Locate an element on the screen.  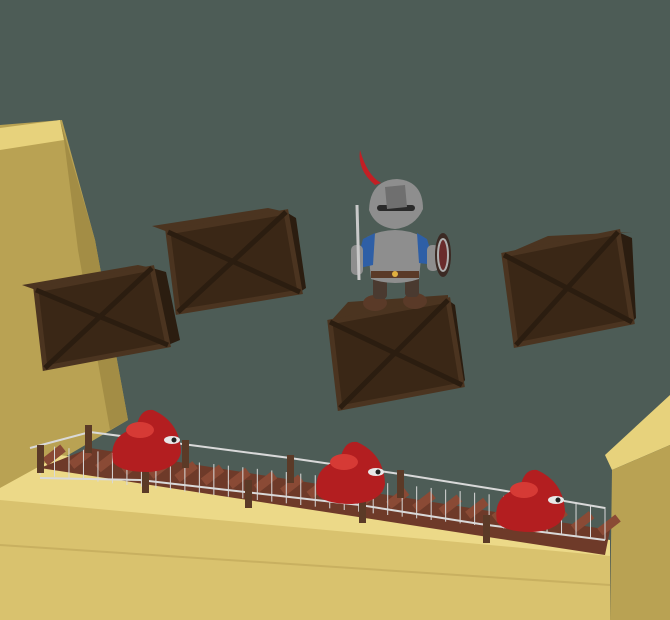
crate is located at coordinates (229, 261).